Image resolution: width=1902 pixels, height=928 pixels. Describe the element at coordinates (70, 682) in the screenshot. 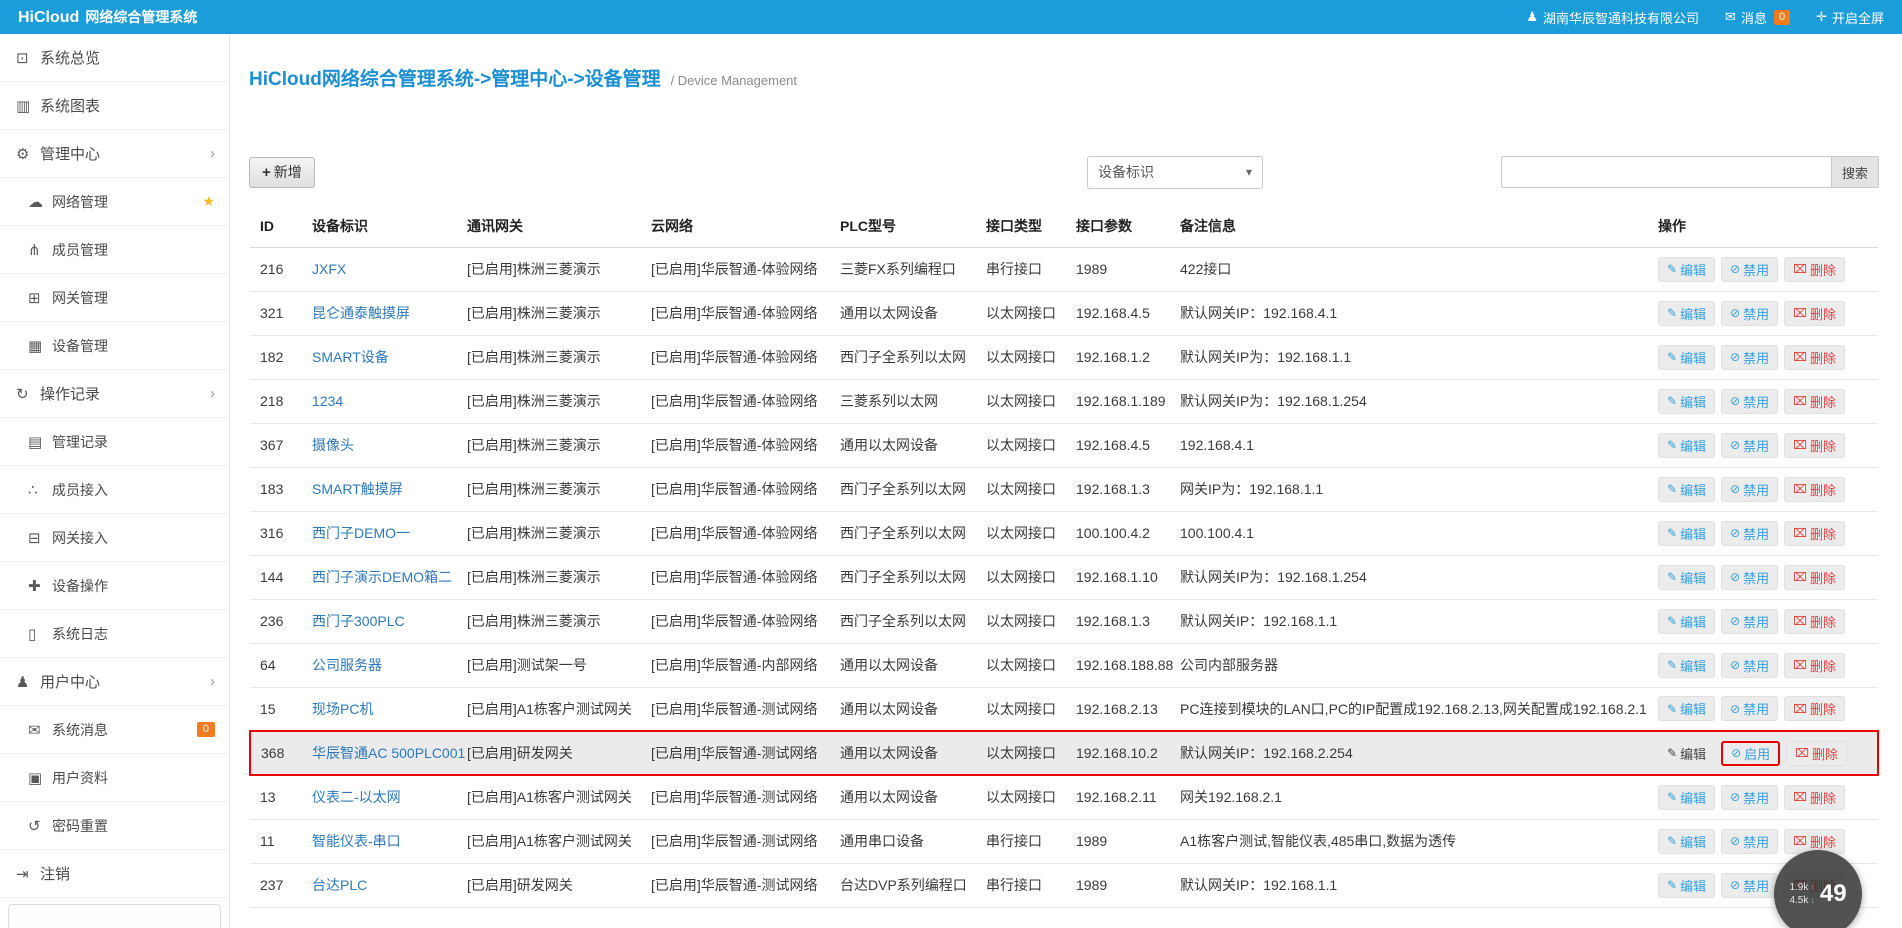

I see `sidebar-item-label: 用户中心` at that location.